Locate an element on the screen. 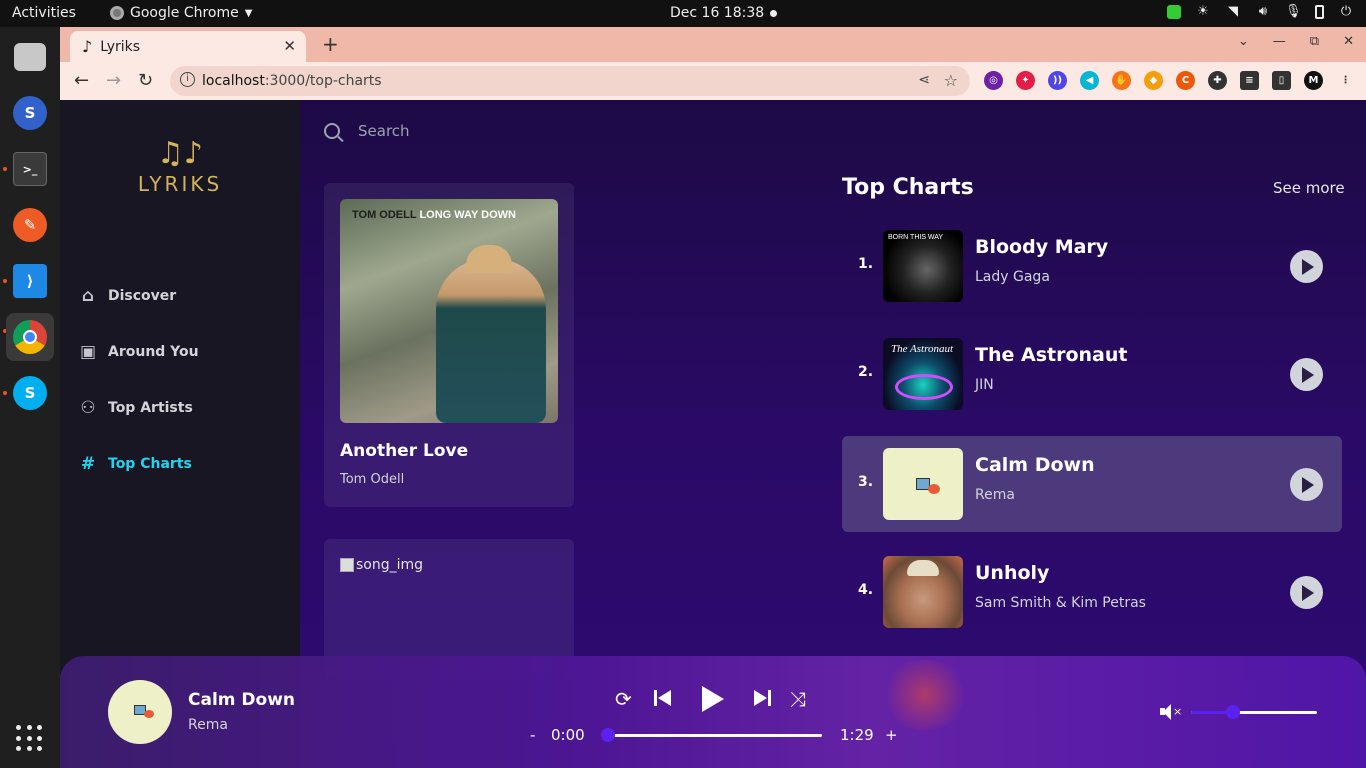  repeat-icon: ⟳ is located at coordinates (623, 699).